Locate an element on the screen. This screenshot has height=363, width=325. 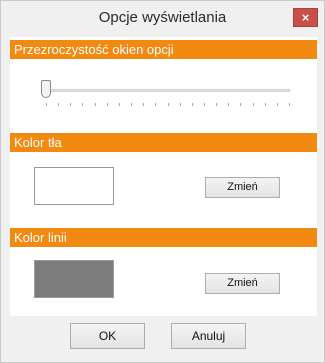
title-bar: Opcje wyświetlania × is located at coordinates (162, 18).